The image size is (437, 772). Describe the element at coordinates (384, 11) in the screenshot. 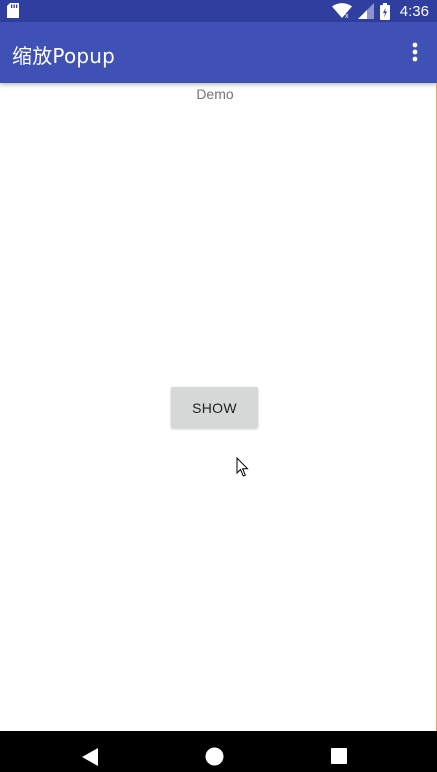

I see `battery-icon` at that location.